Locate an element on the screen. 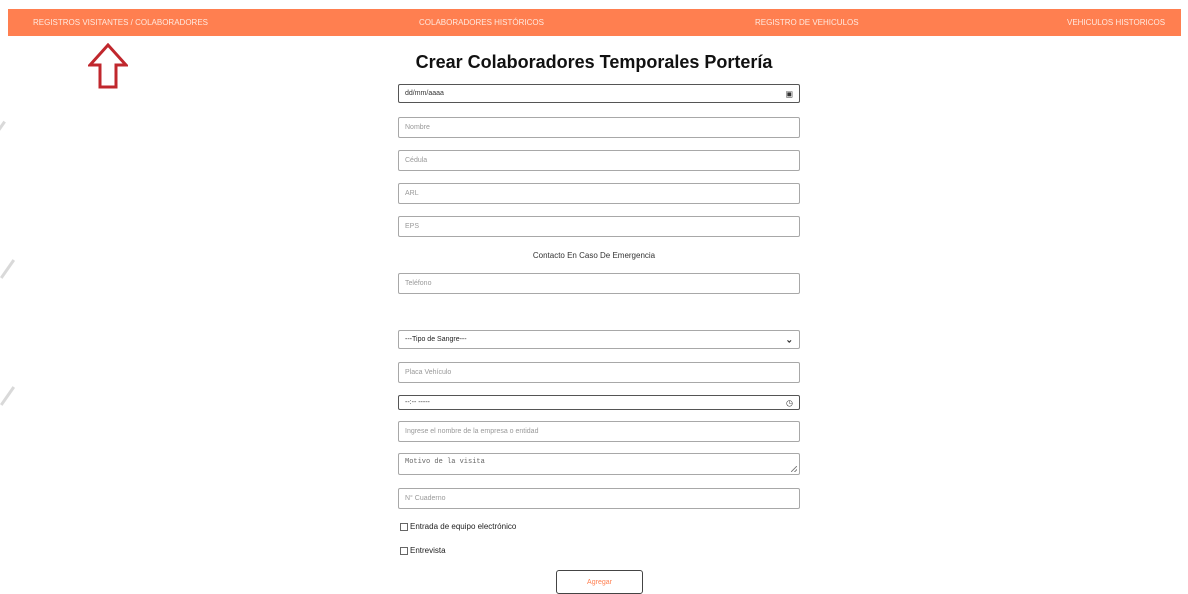 Image resolution: width=1188 pixels, height=594 pixels. chevron-down-icon: ⌄ is located at coordinates (789, 339).